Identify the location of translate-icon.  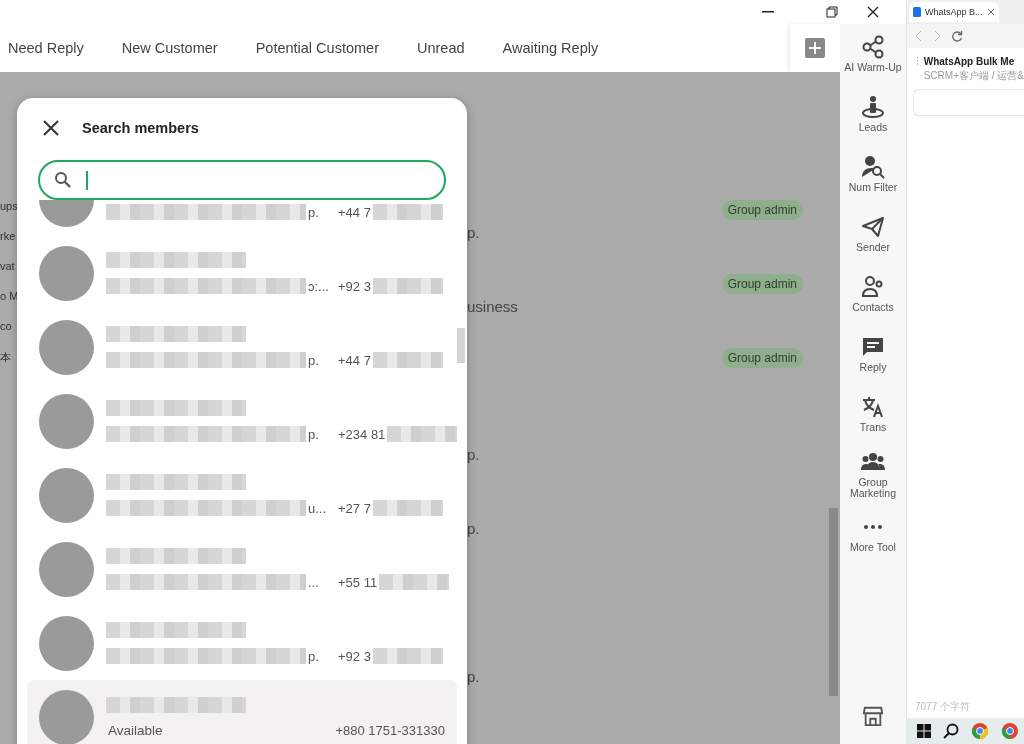
(873, 407).